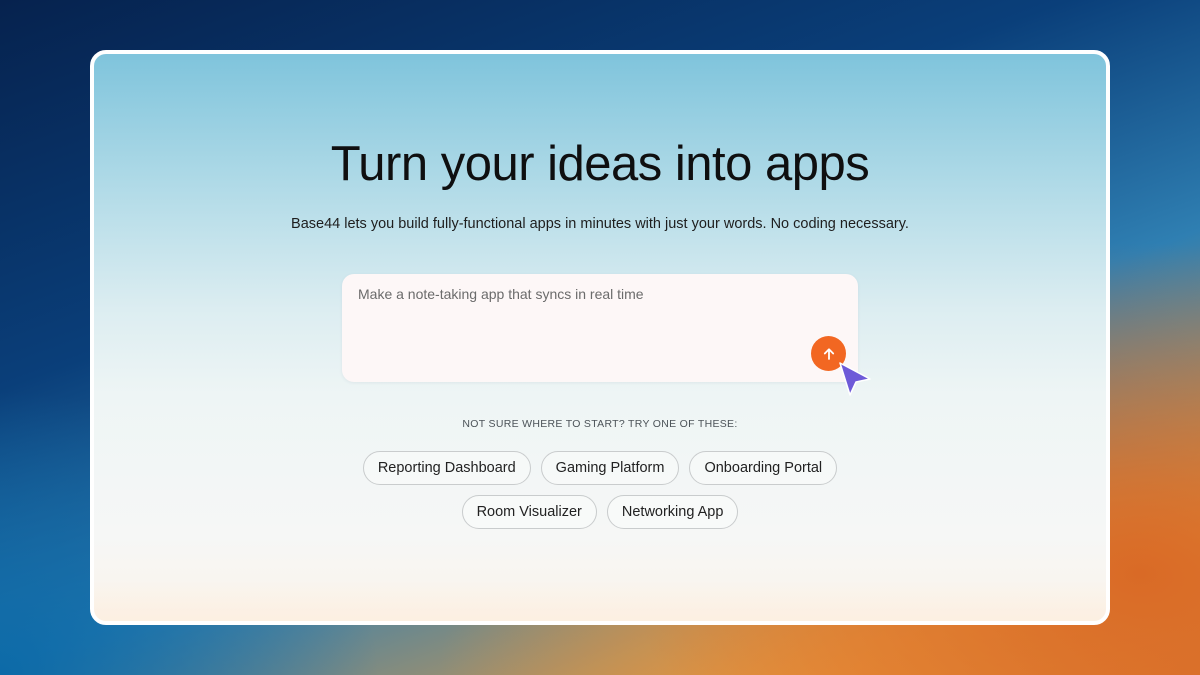 The image size is (1200, 675). I want to click on page-title: Turn your ideas into apps, so click(600, 164).